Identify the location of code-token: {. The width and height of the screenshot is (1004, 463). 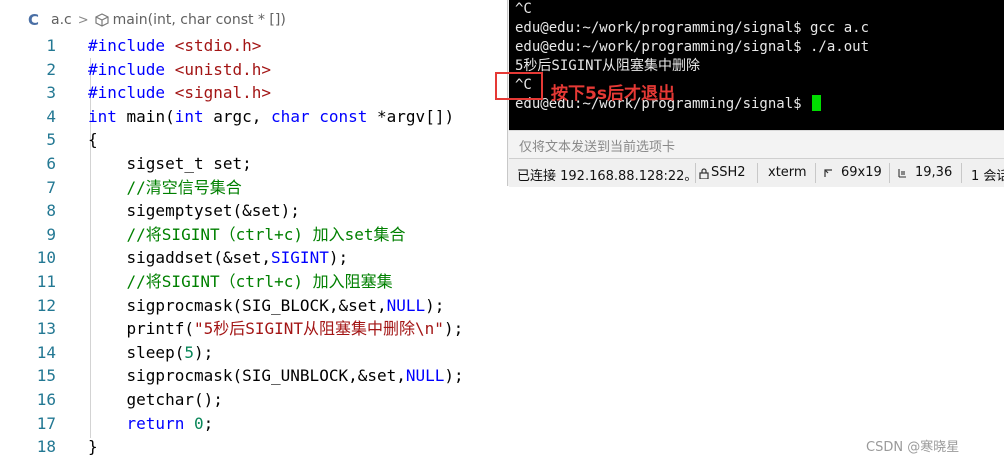
(93, 140).